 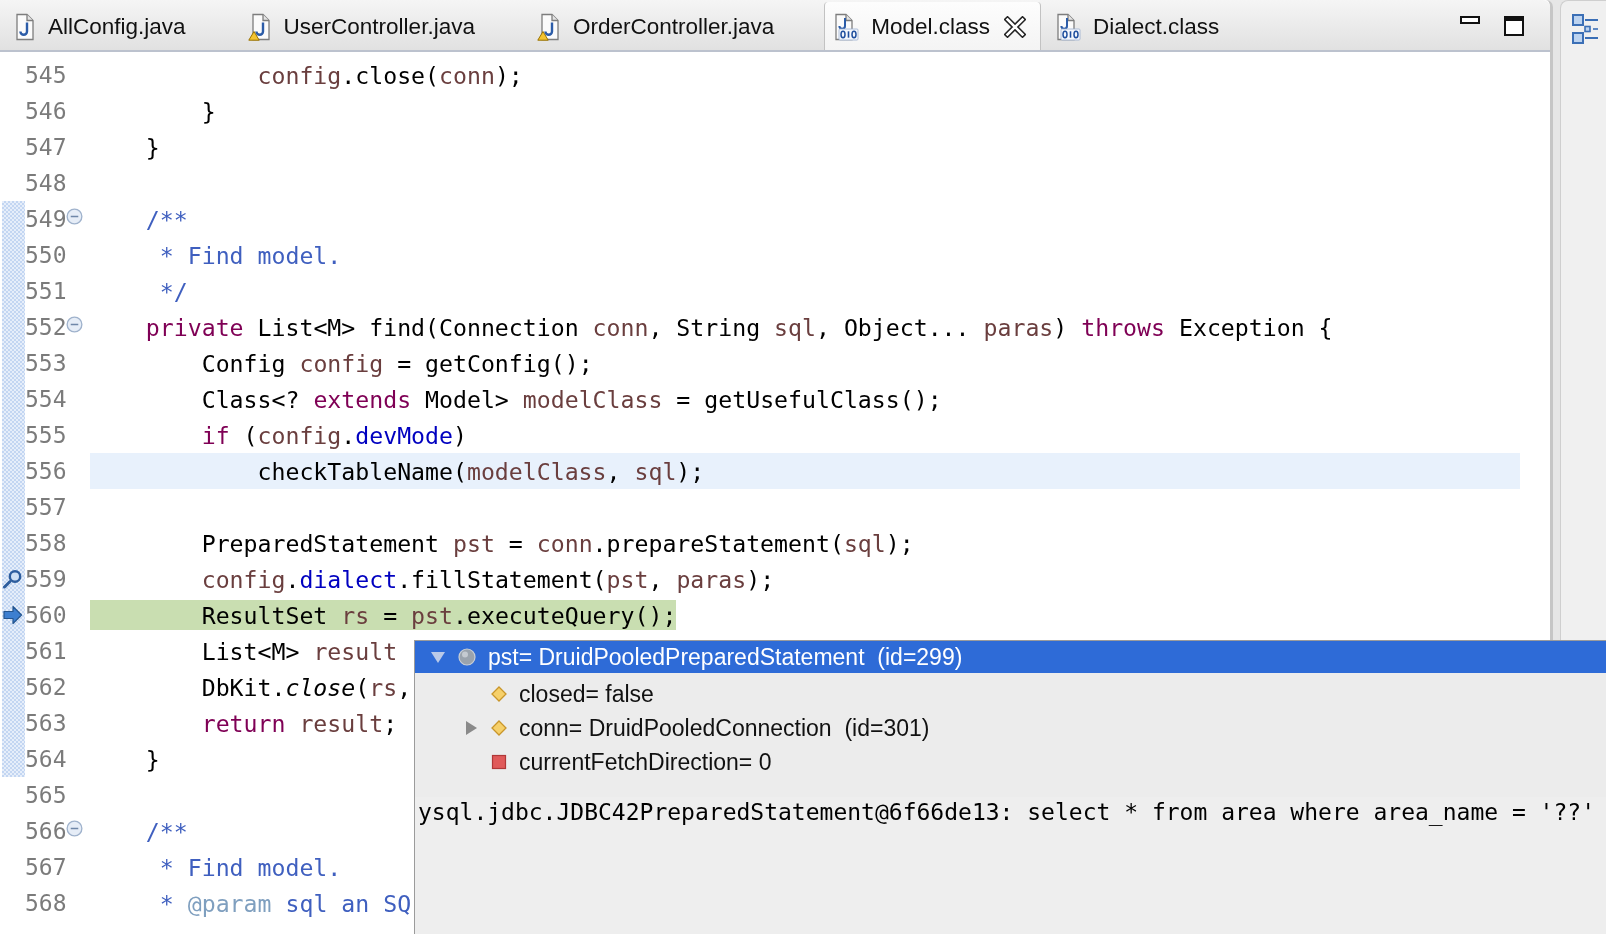 What do you see at coordinates (45, 903) in the screenshot?
I see `line-number: 568` at bounding box center [45, 903].